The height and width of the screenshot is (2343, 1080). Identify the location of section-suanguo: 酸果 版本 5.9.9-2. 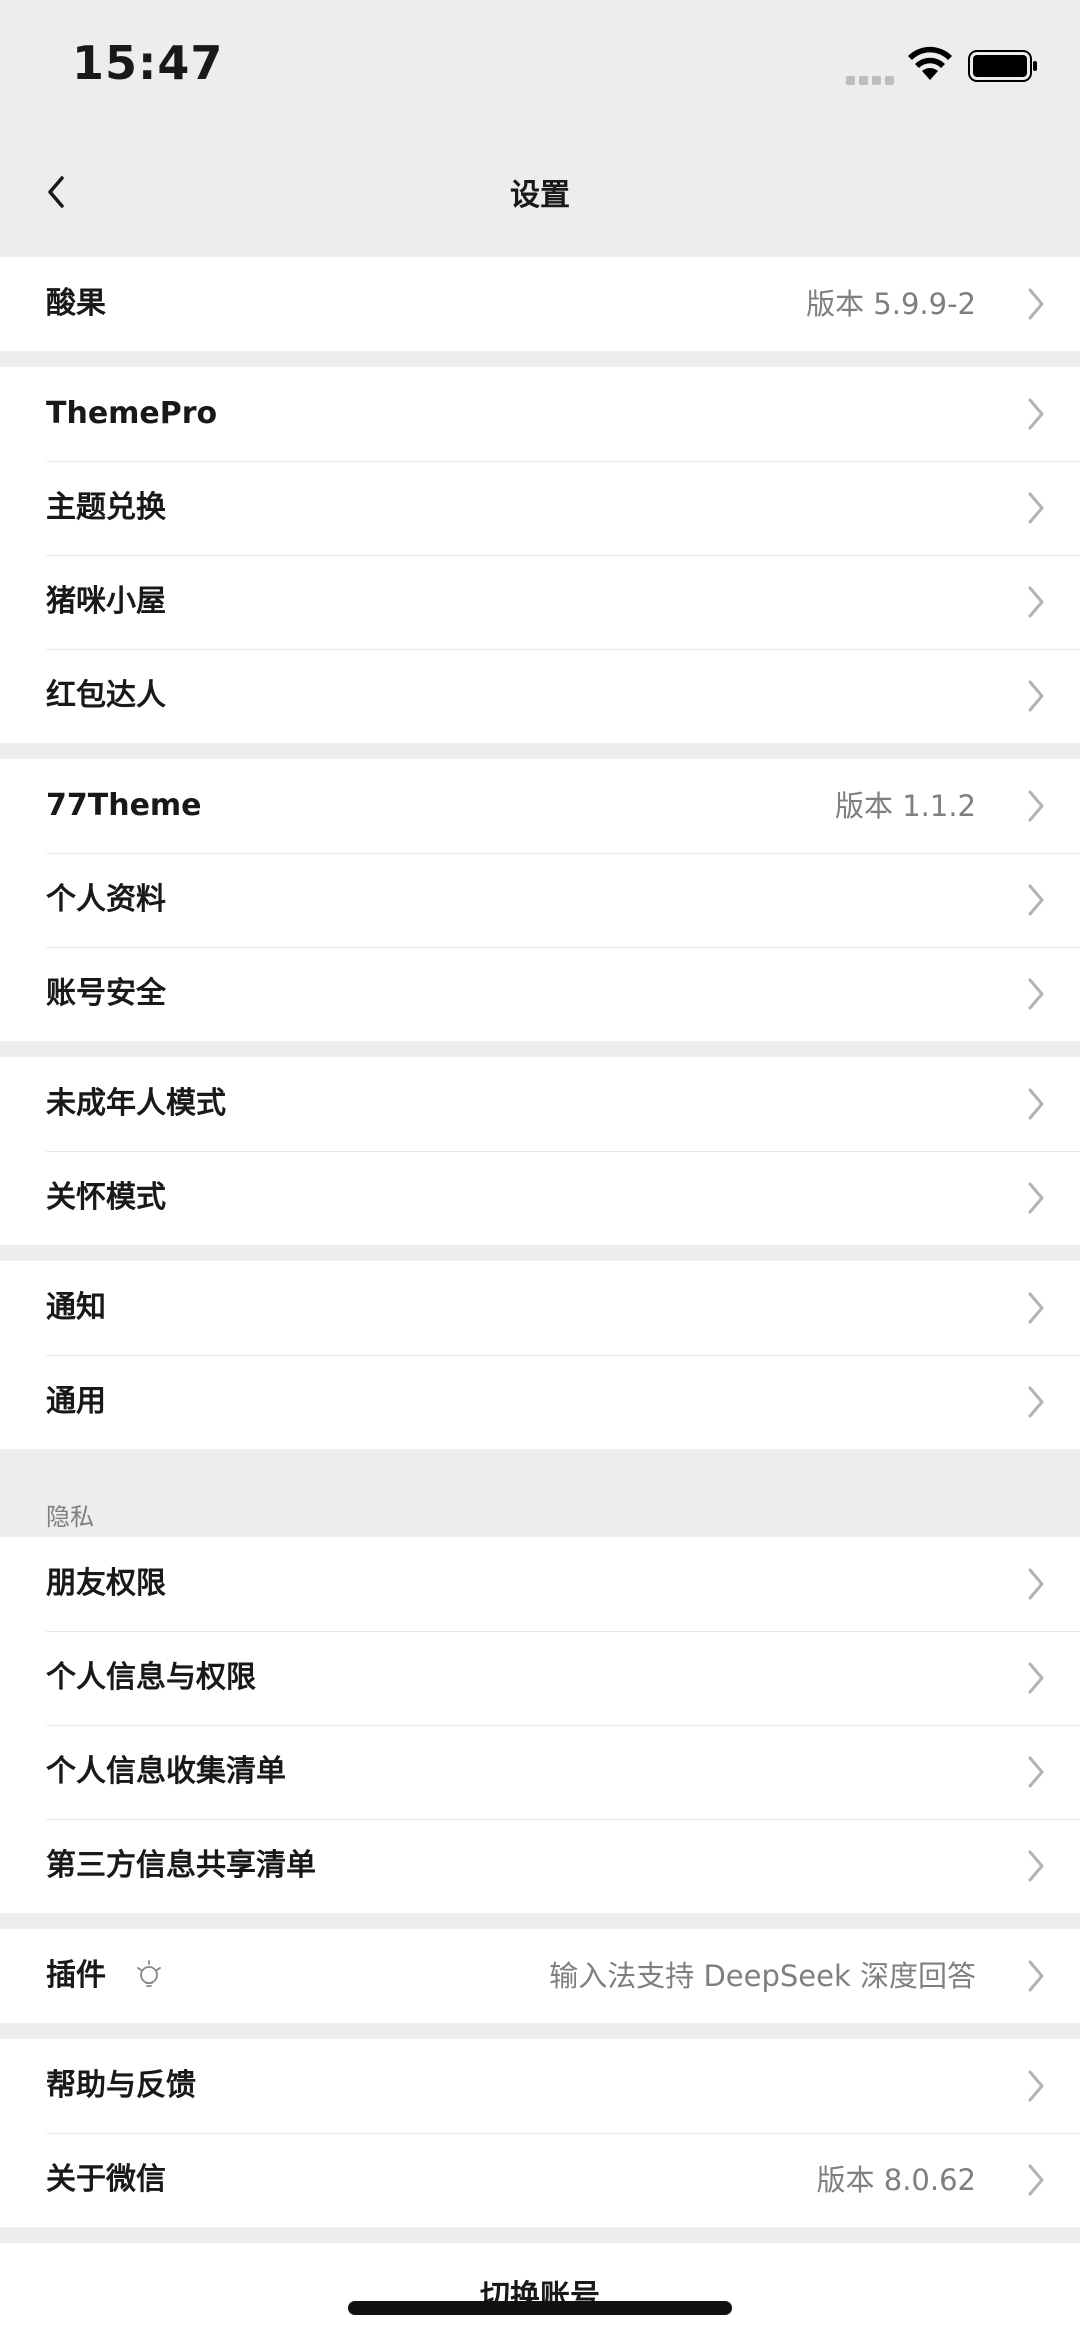
(540, 304).